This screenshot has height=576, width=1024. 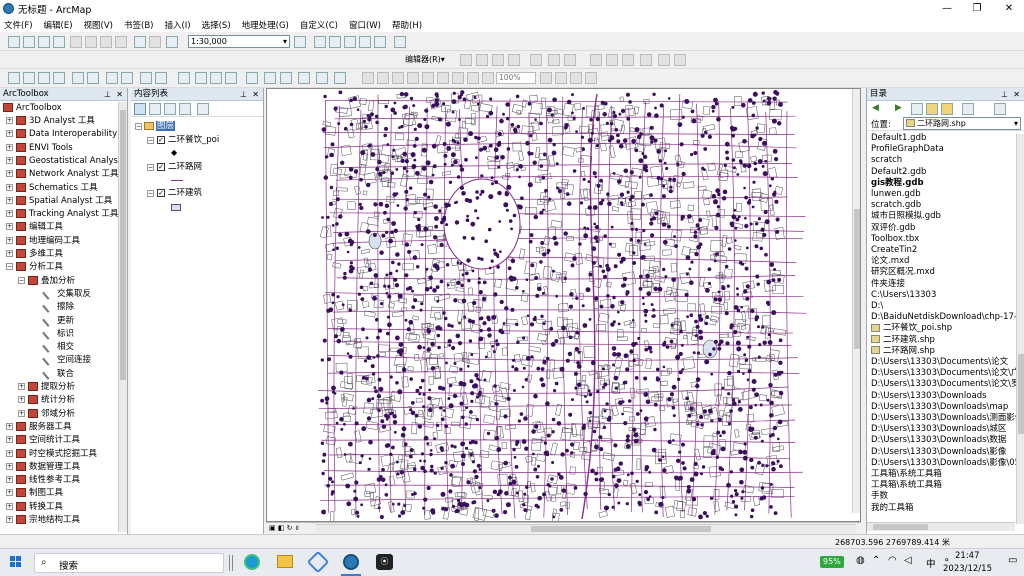 I want to click on catalog-item: D:\, so click(x=877, y=306).